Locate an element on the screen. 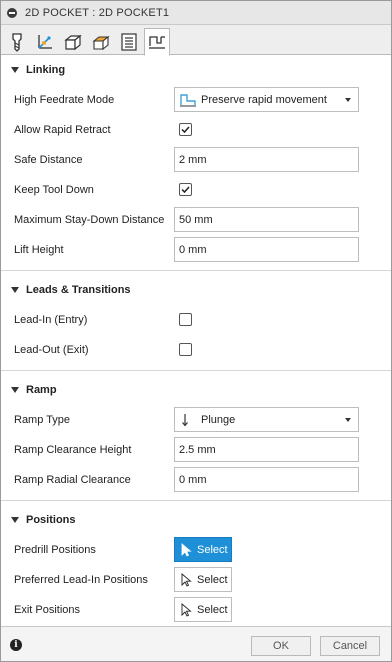 This screenshot has width=392, height=662. cancel-button: Cancel is located at coordinates (350, 646).